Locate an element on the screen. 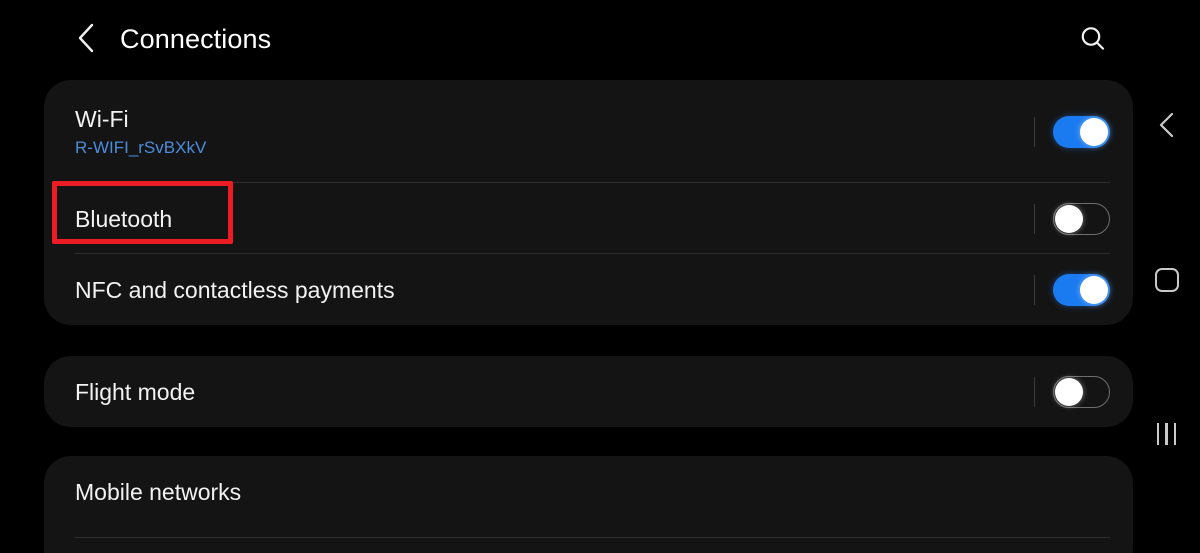  search-icon is located at coordinates (1093, 38).